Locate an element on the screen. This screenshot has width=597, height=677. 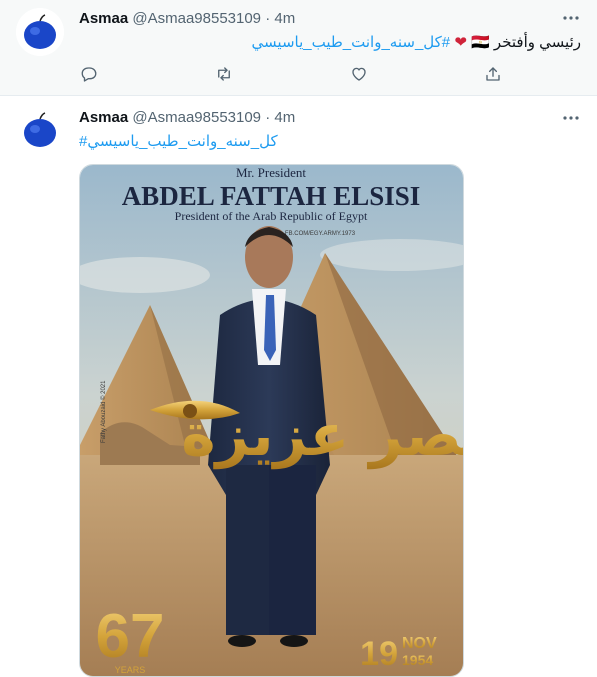
poster-subtitle: President of the Arab Republic of Egypt is located at coordinates (271, 216).